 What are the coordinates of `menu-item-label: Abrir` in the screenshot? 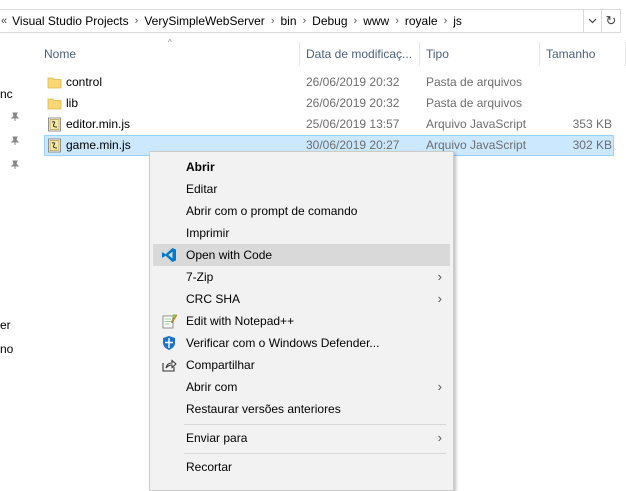 It's located at (200, 167).